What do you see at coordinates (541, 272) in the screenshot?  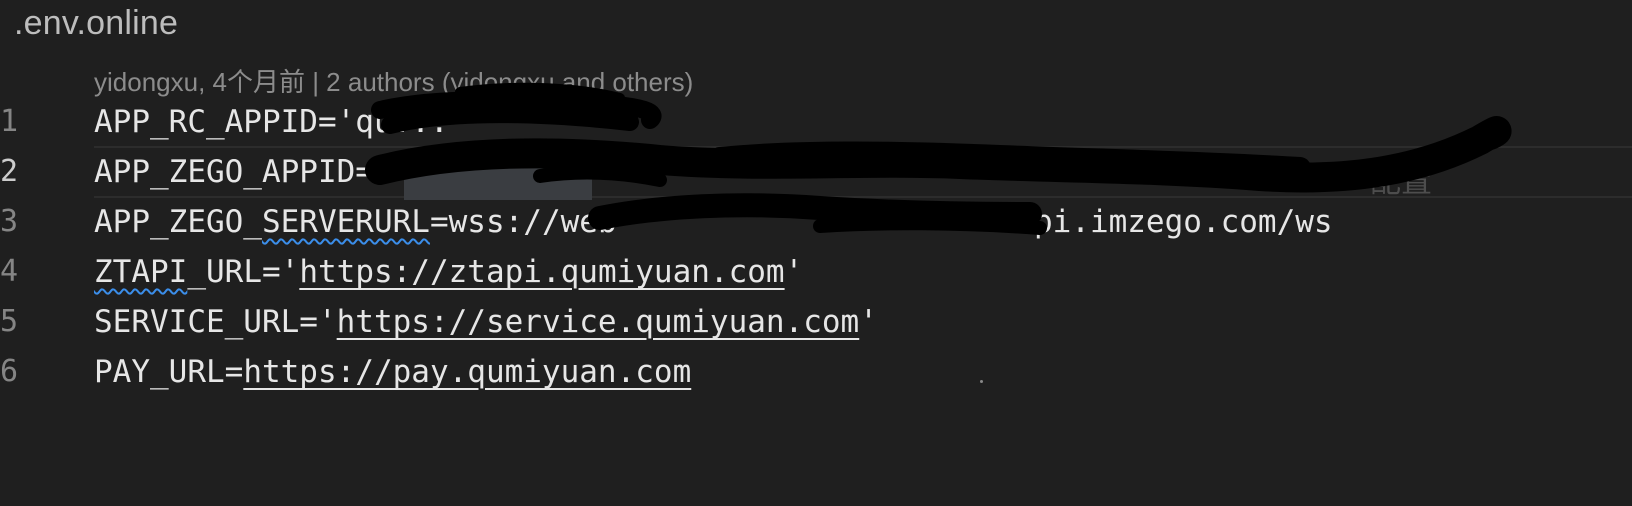 I see `url-link: https://ztapi.qumiyuan.com` at bounding box center [541, 272].